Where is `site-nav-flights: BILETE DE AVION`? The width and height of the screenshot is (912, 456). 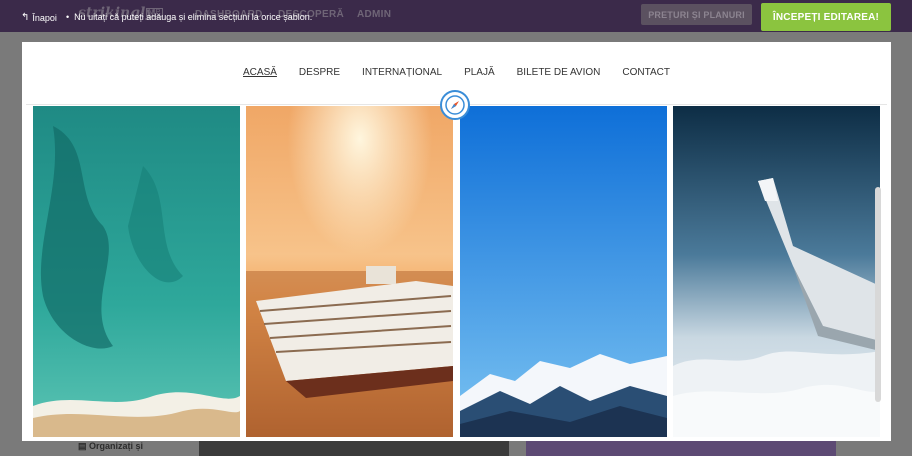 site-nav-flights: BILETE DE AVION is located at coordinates (559, 72).